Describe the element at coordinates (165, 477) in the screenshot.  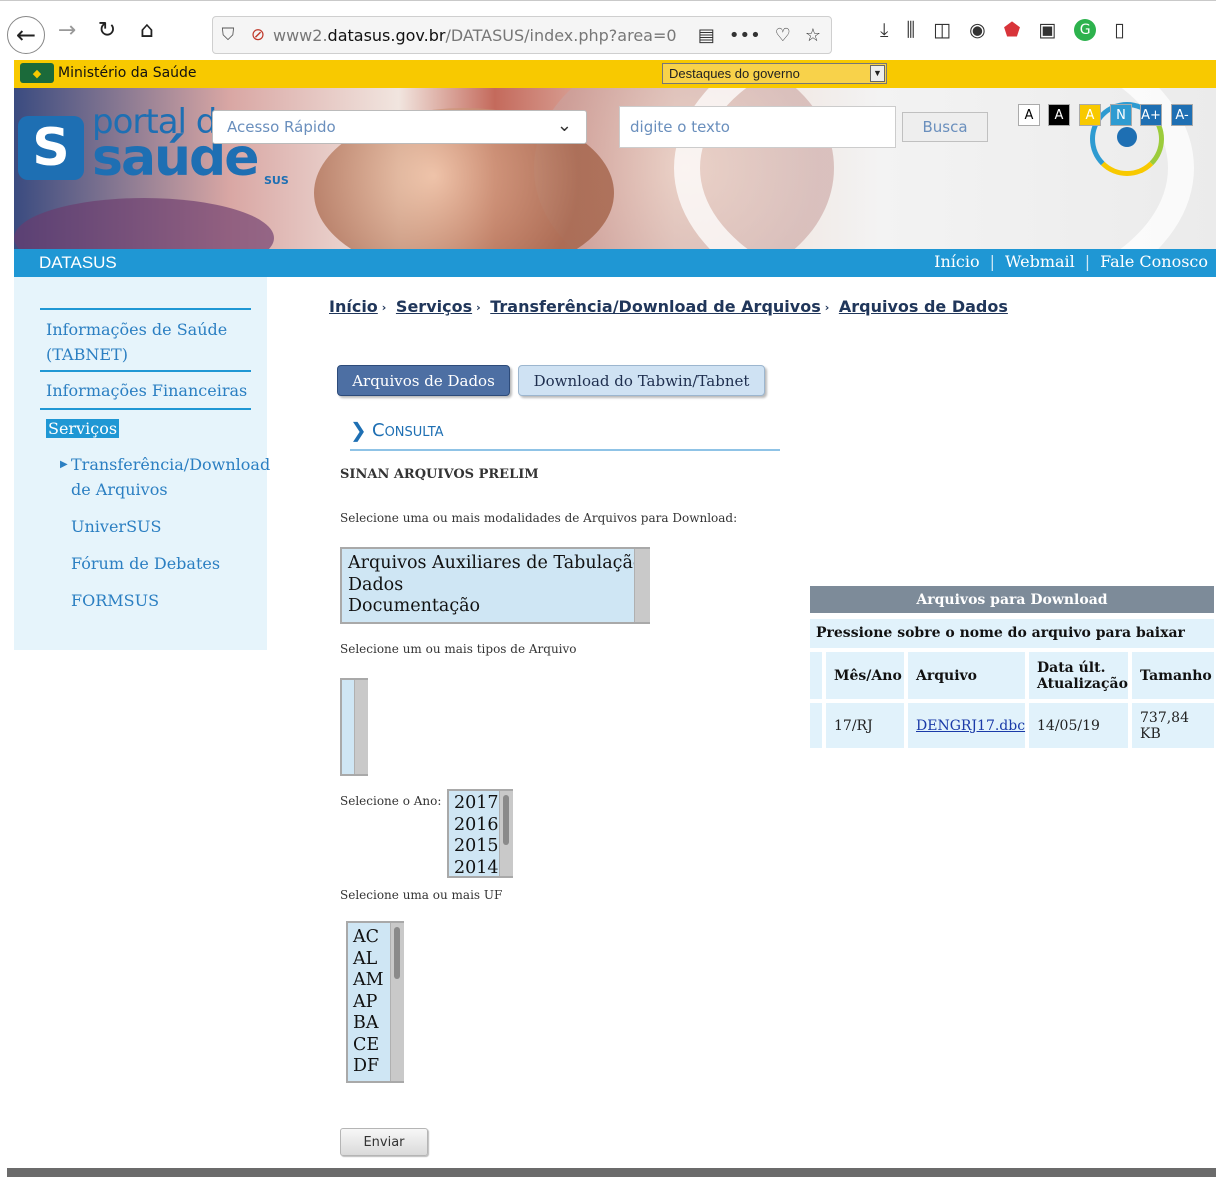
I see `sidebar-item-transferencia: ▶ Transferência/Download de Arquivos` at that location.